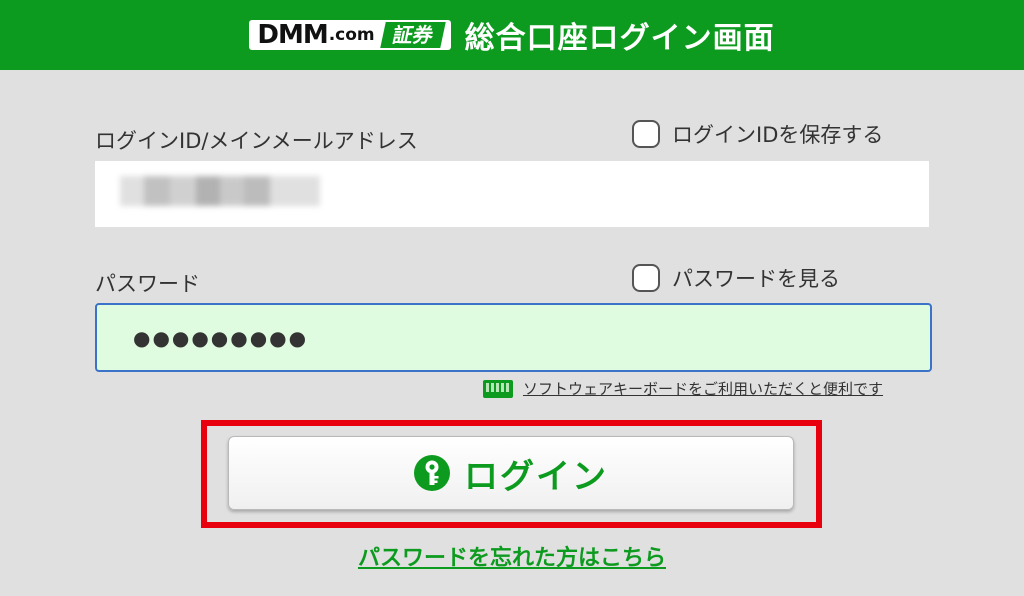 This screenshot has height=596, width=1024. Describe the element at coordinates (536, 476) in the screenshot. I see `login-button-label: ログイン` at that location.